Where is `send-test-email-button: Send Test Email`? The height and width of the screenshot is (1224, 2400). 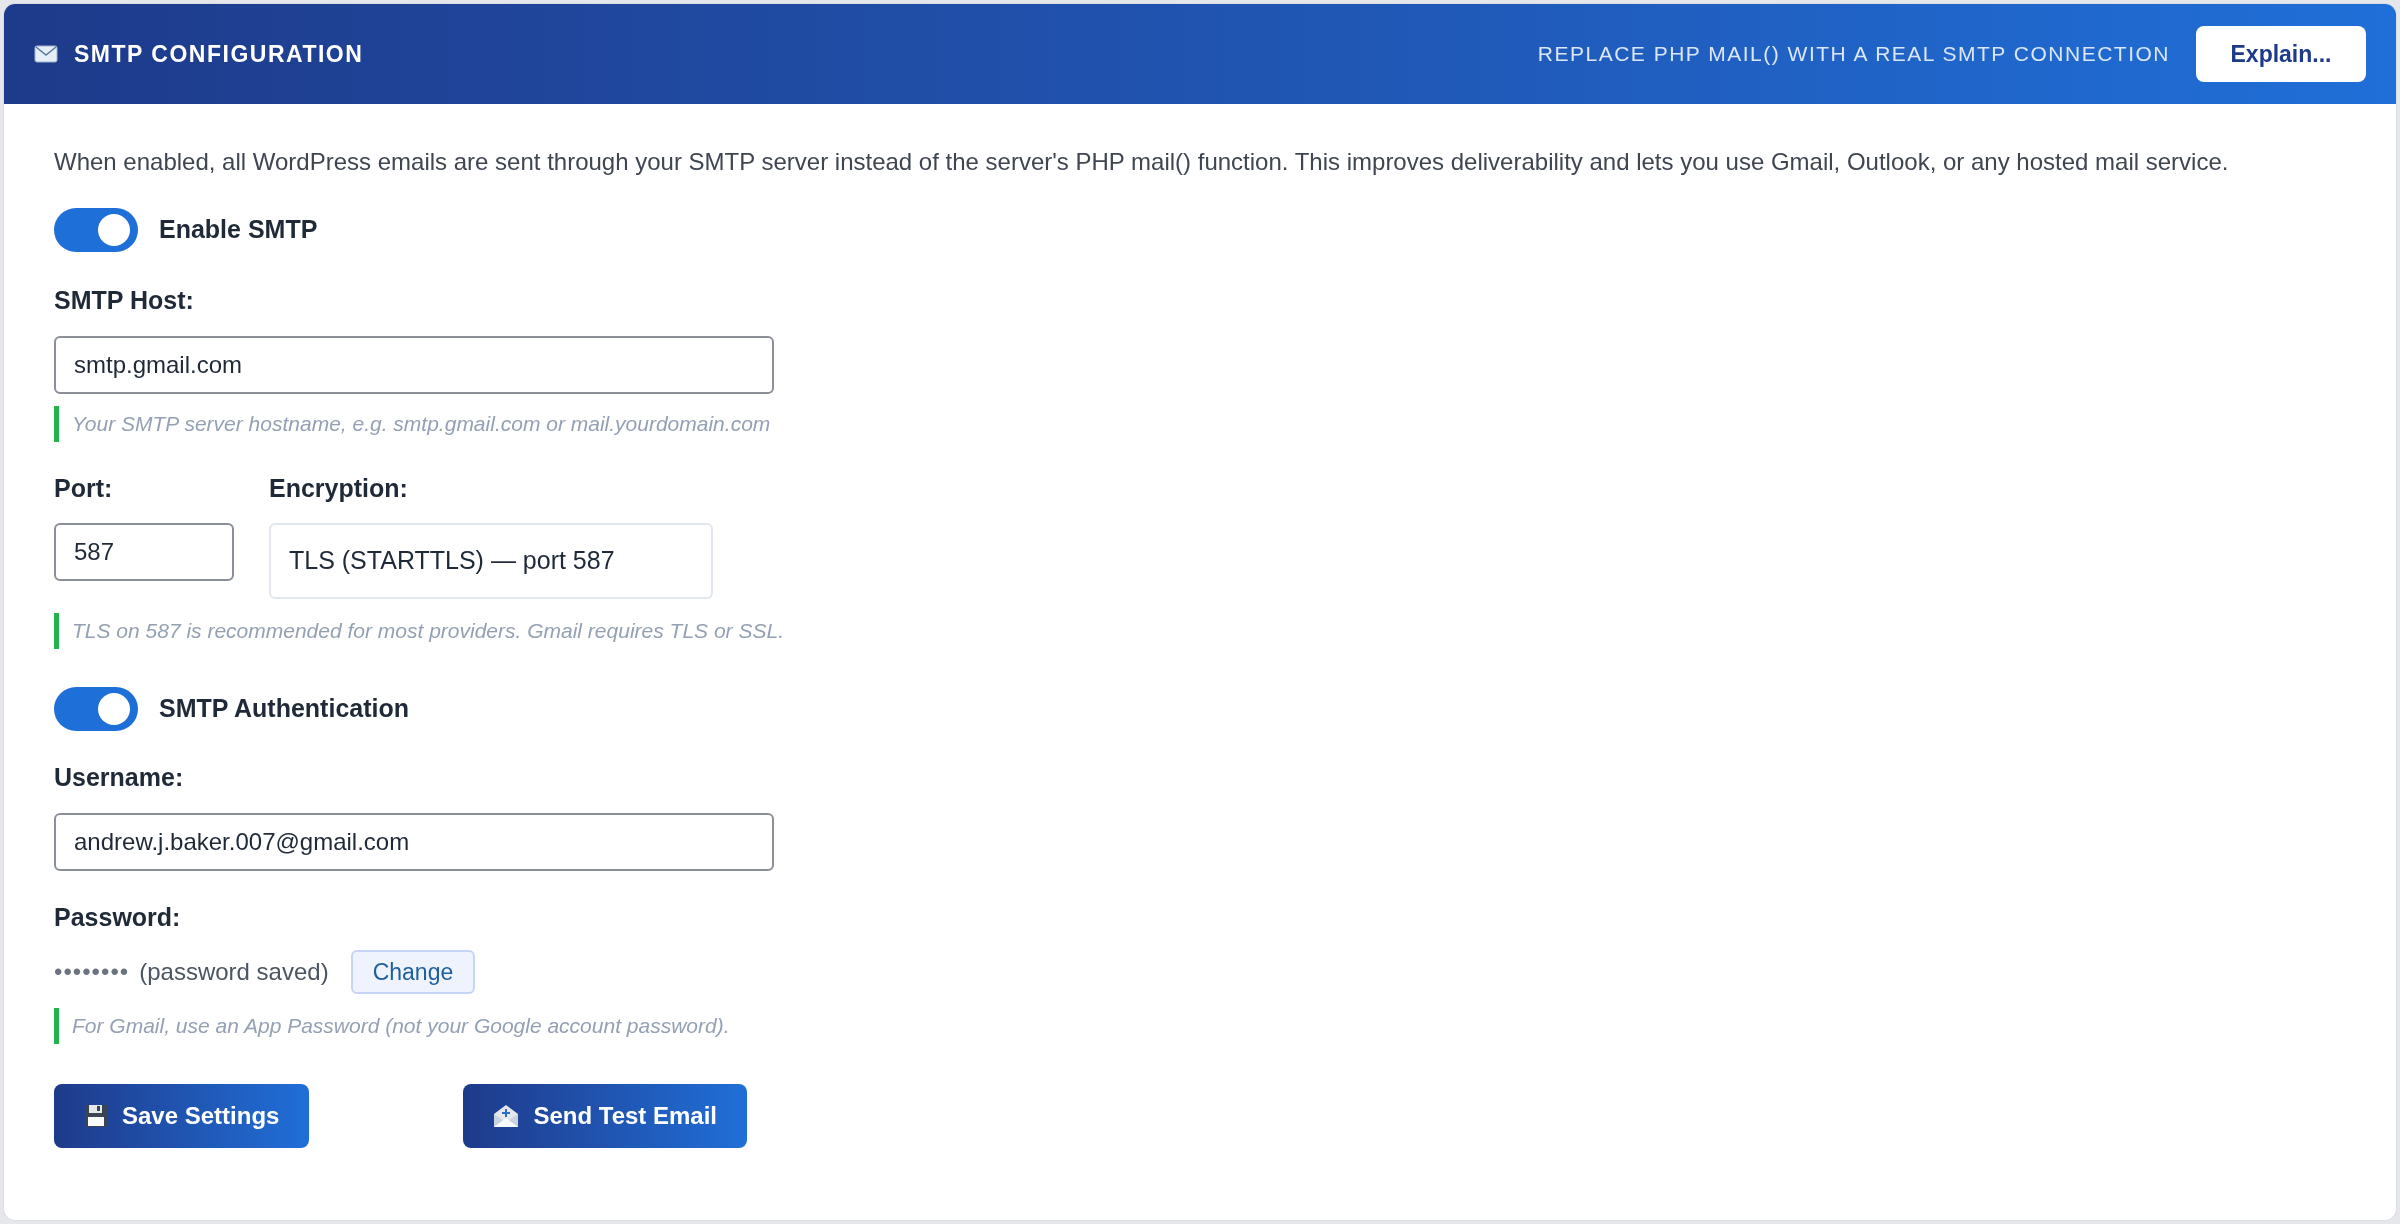
send-test-email-button: Send Test Email is located at coordinates (605, 1116).